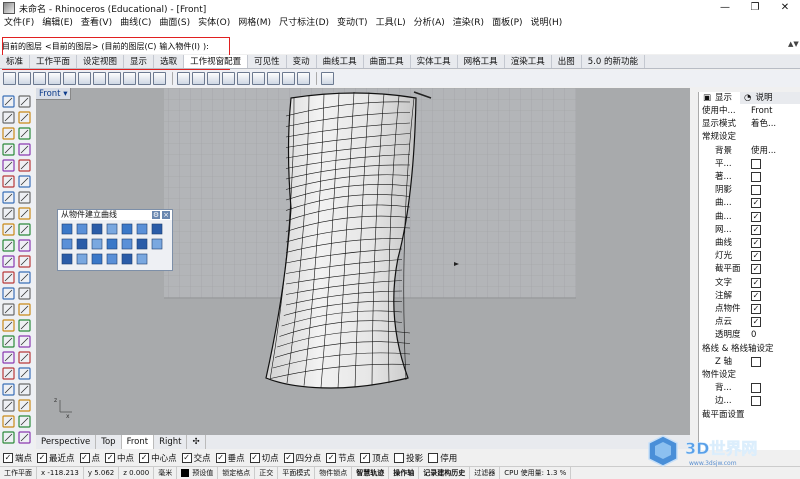  Describe the element at coordinates (334, 472) in the screenshot. I see `status-osnap: 物件锁点` at that location.